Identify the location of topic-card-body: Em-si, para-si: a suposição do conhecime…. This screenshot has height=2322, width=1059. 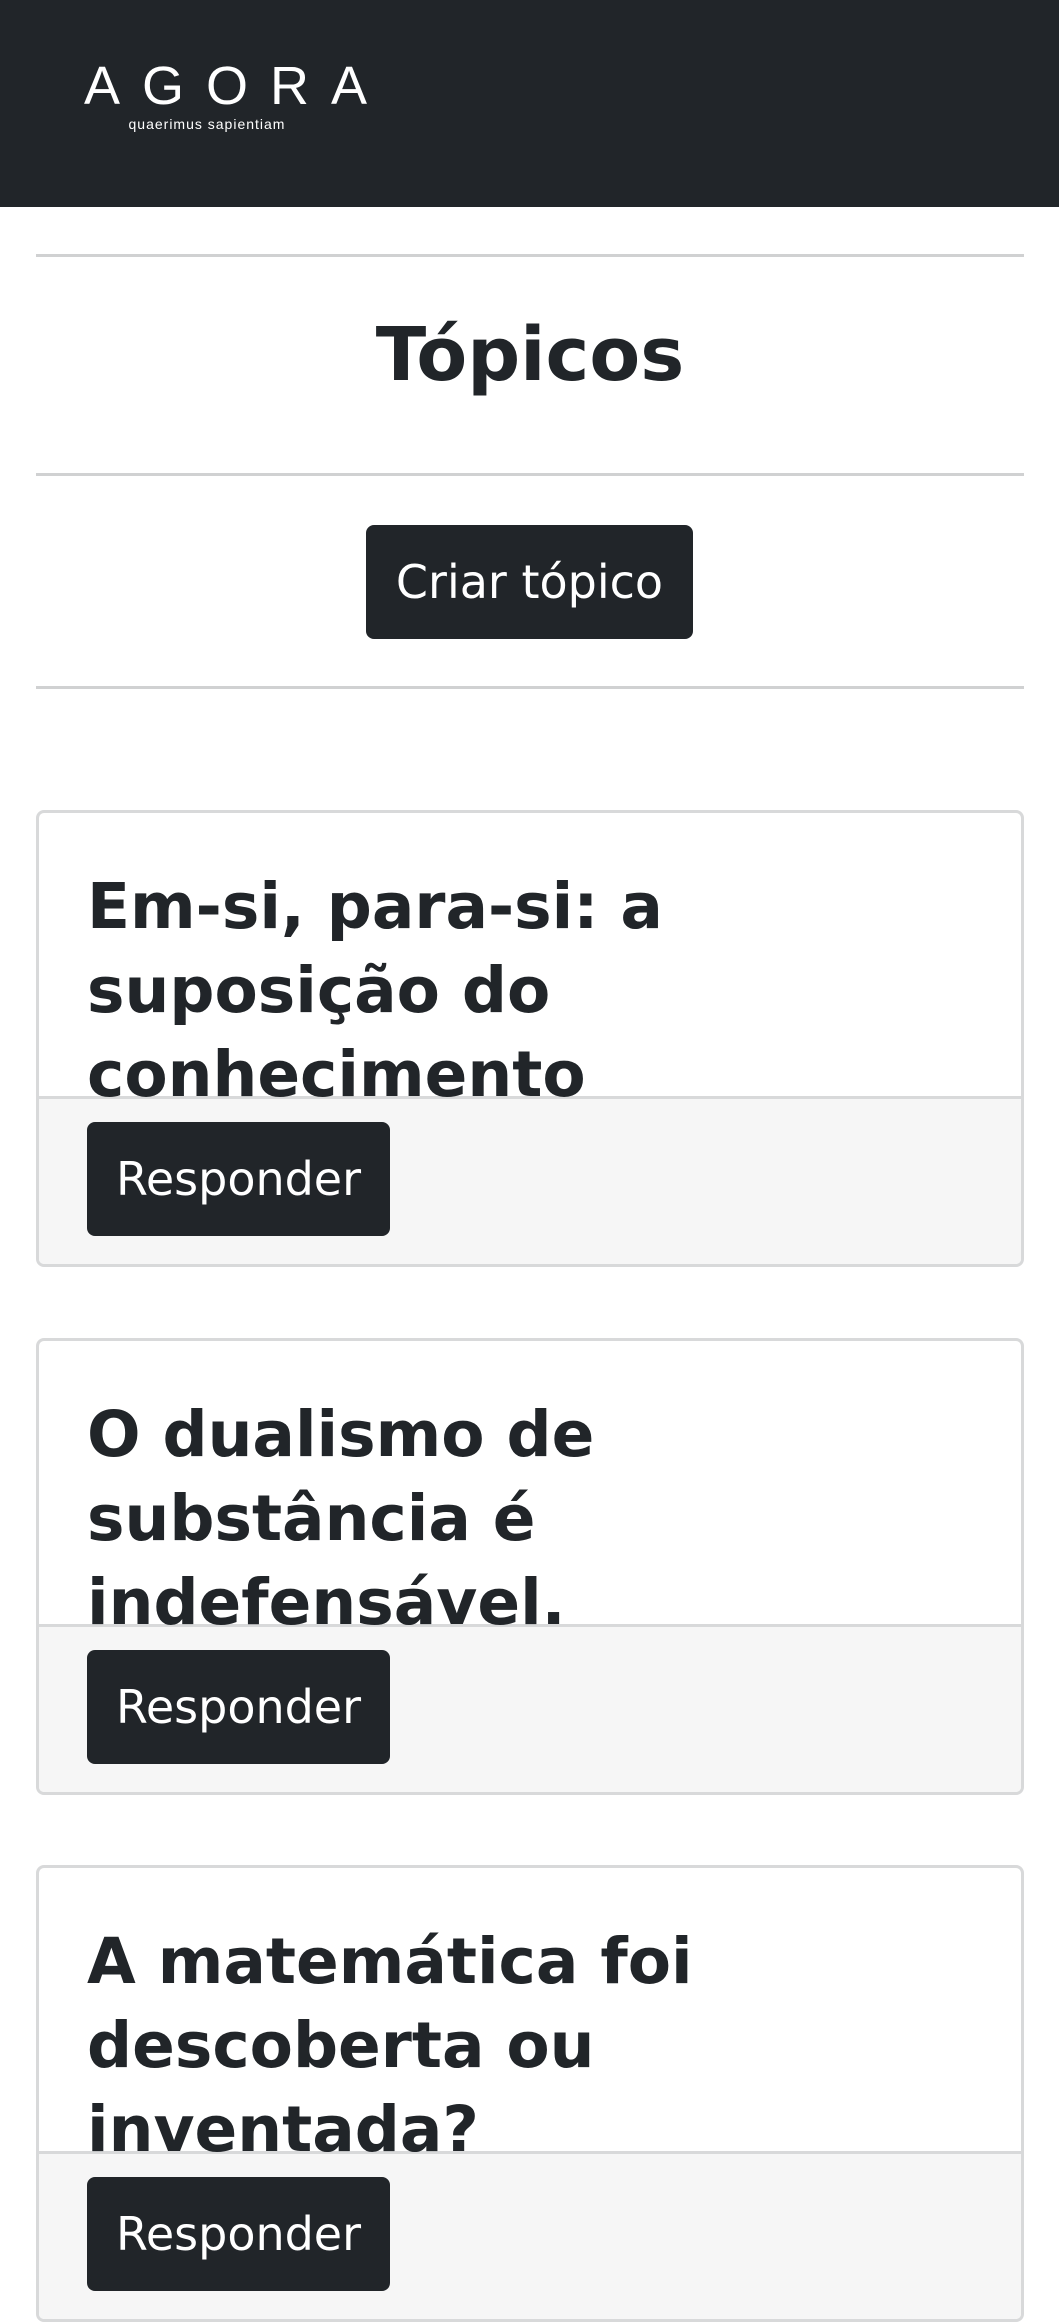
(530, 962).